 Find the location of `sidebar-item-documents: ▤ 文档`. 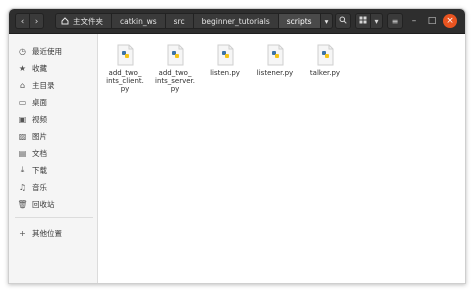

sidebar-item-documents: ▤ 文档 is located at coordinates (53, 153).